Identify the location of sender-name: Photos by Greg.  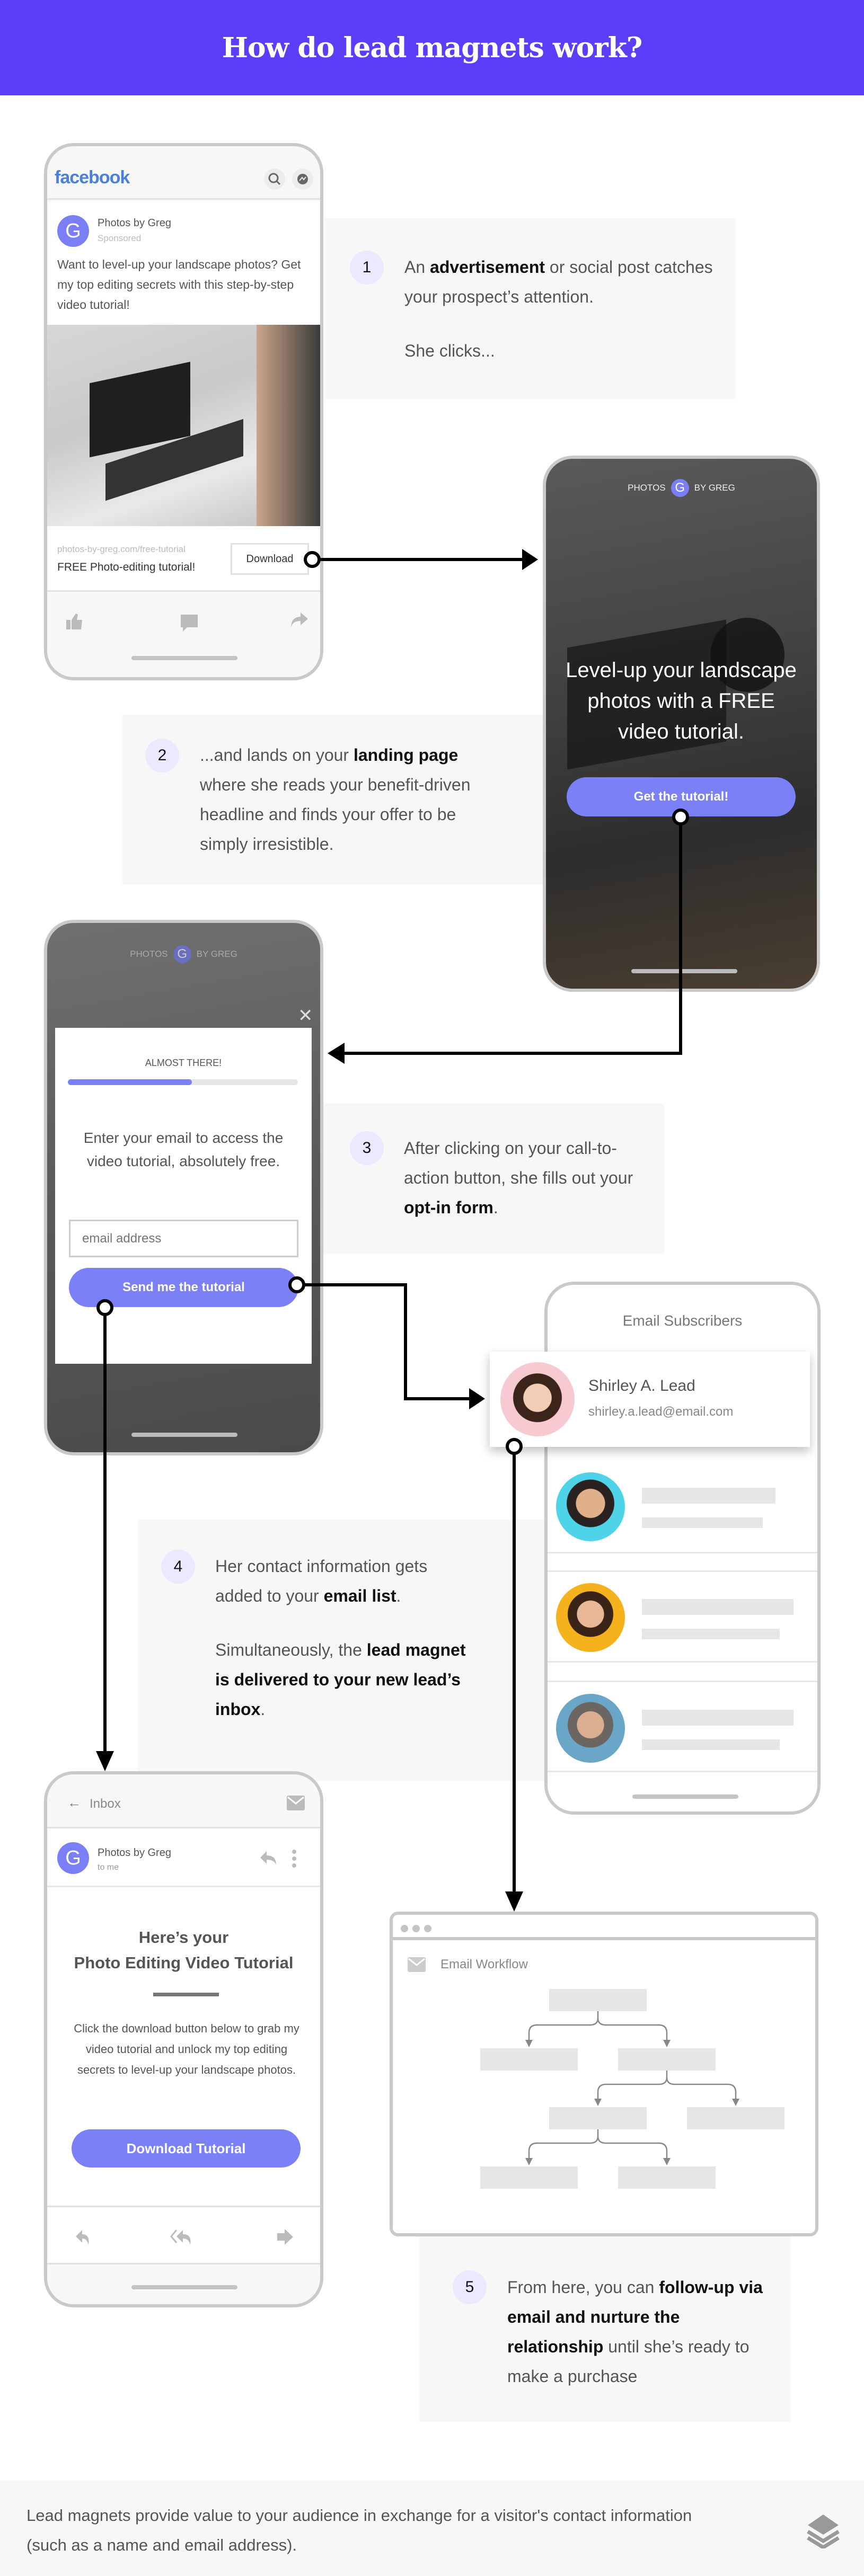
(135, 1853).